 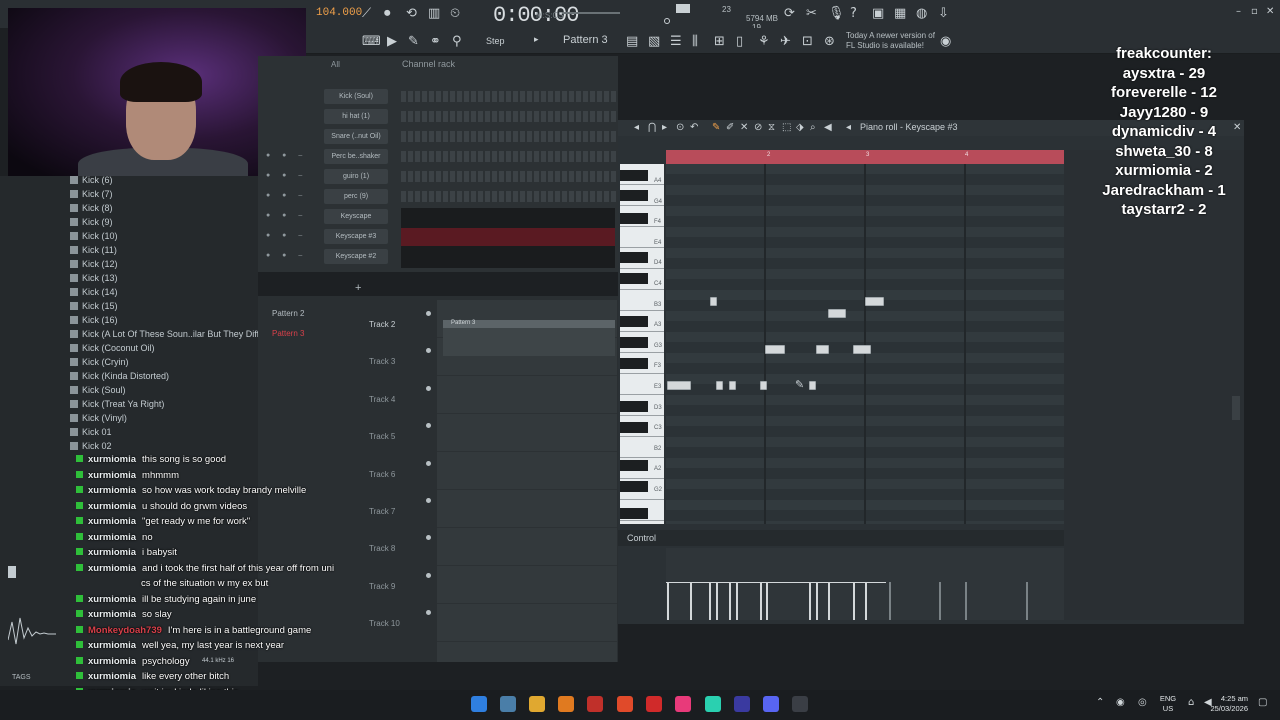 I want to click on tool-icon: ✈, so click(x=785, y=41).